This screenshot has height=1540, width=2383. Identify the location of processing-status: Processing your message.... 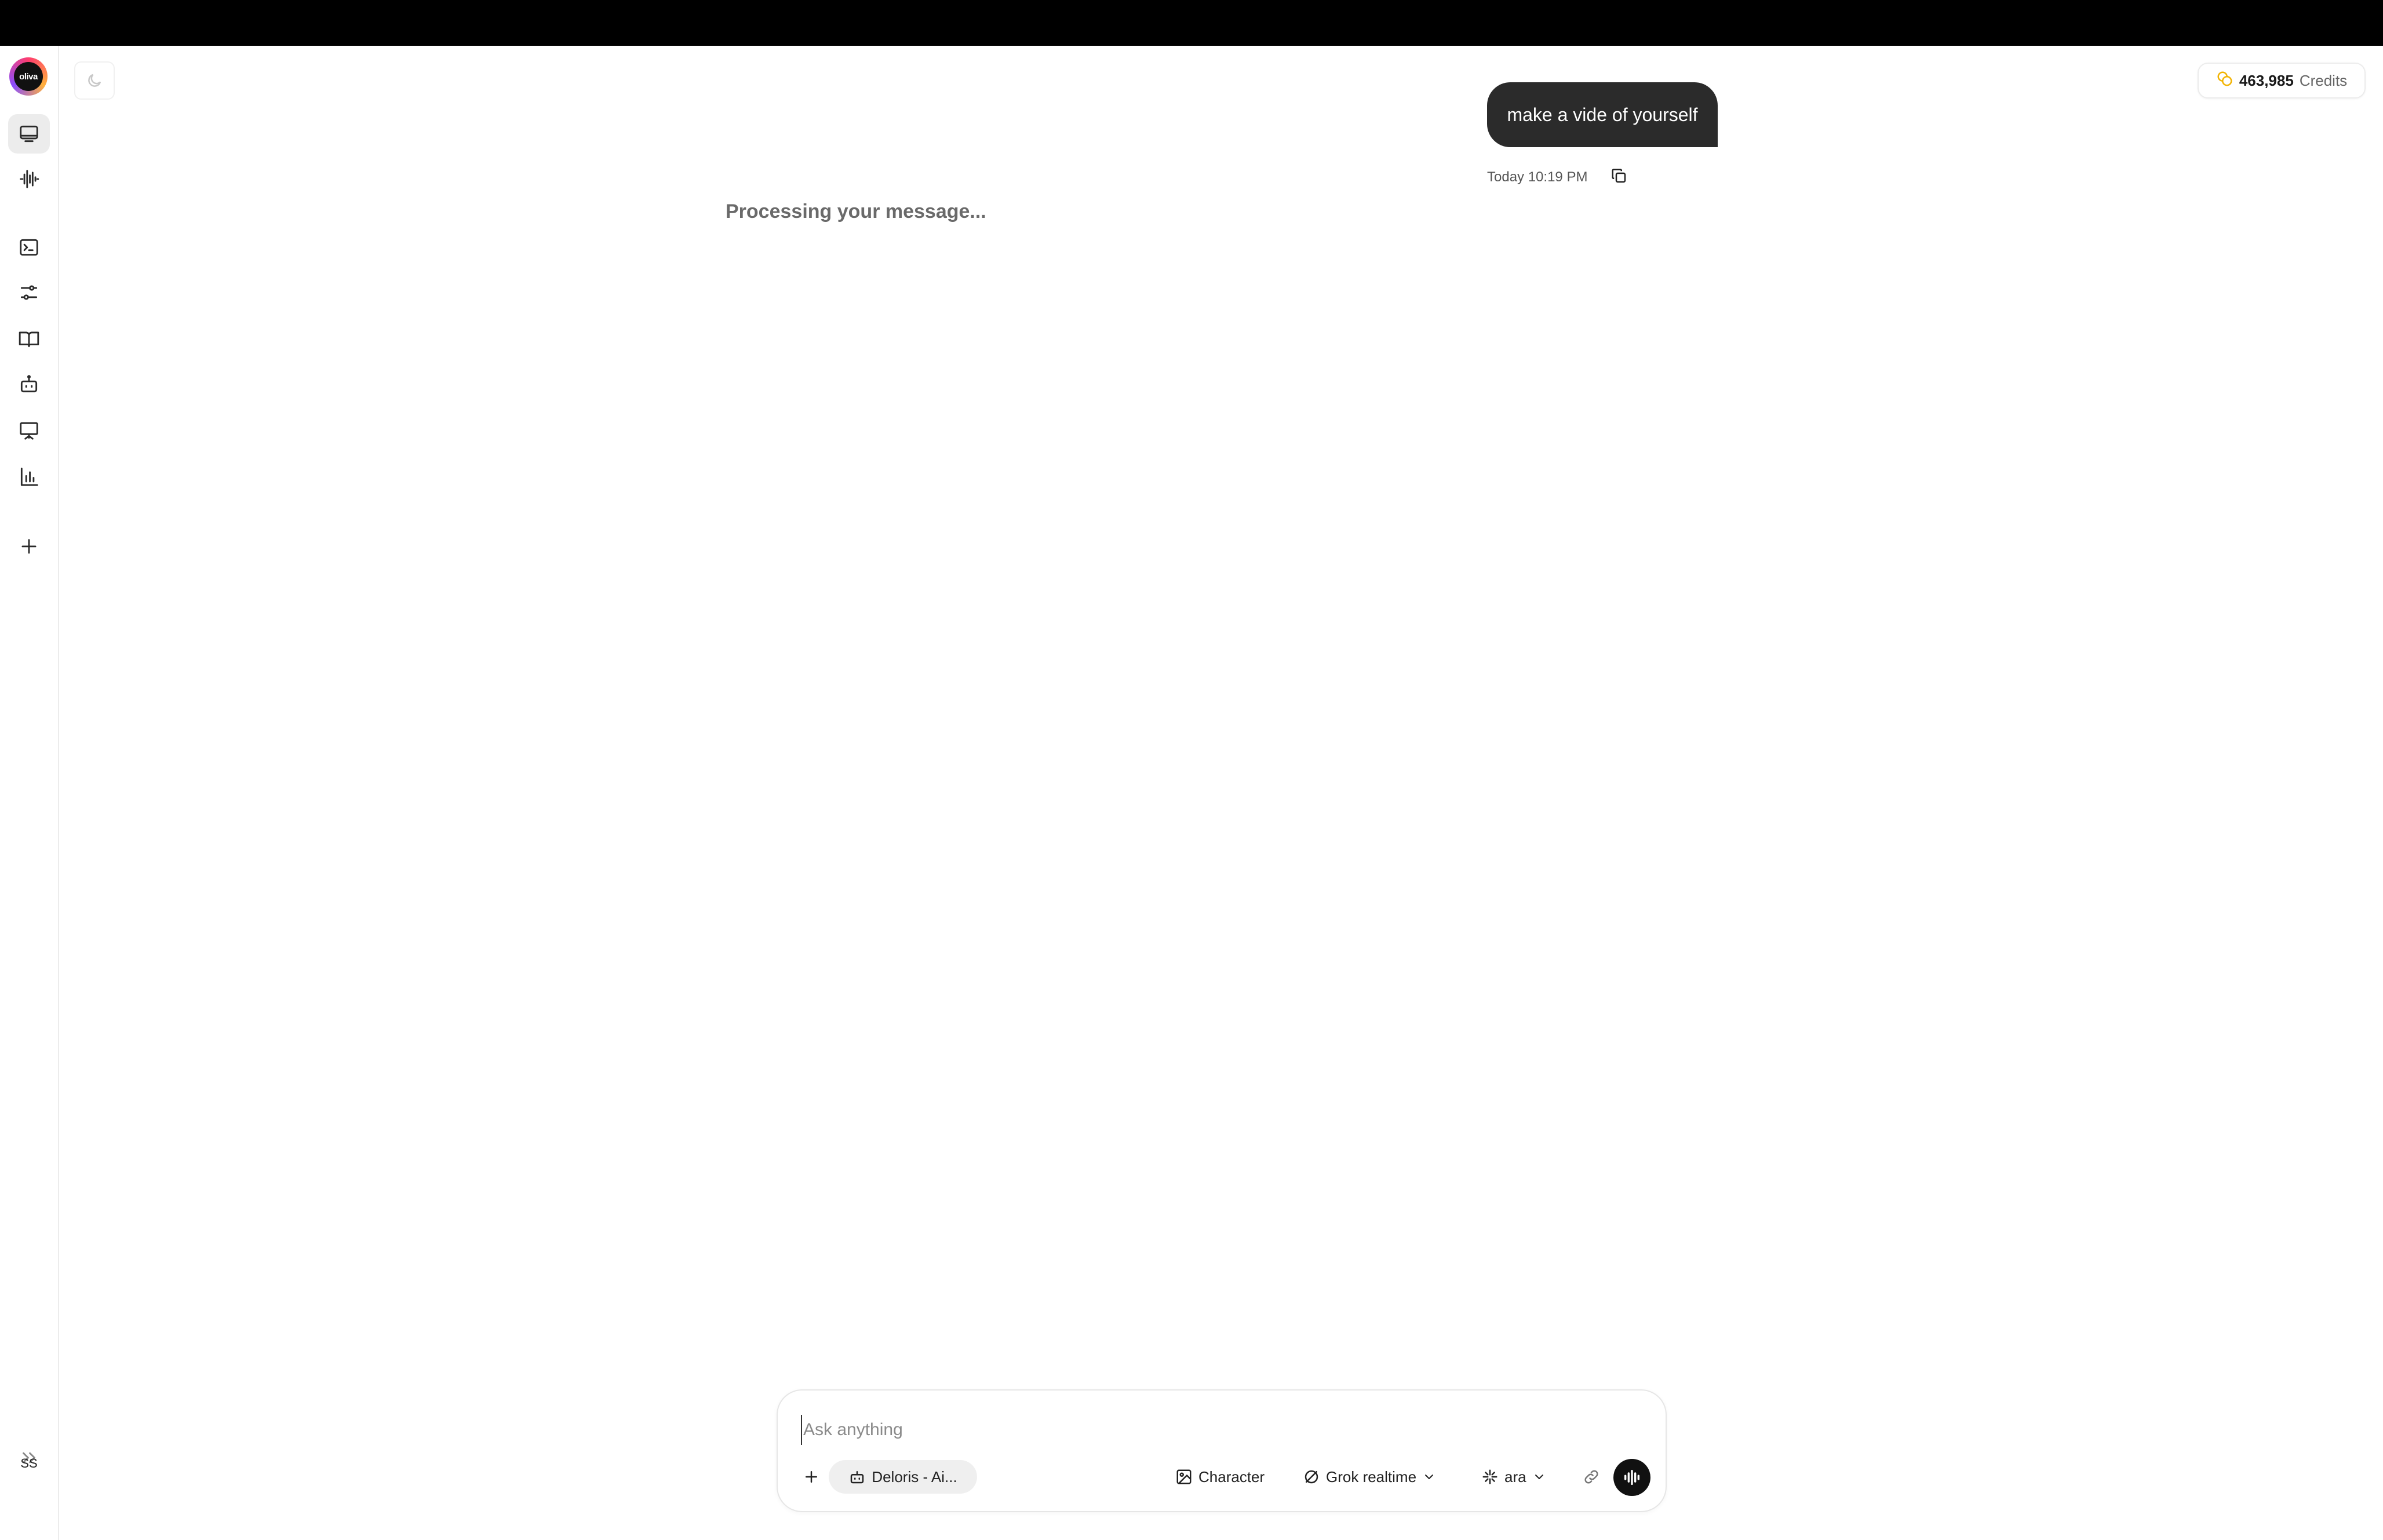
(856, 211).